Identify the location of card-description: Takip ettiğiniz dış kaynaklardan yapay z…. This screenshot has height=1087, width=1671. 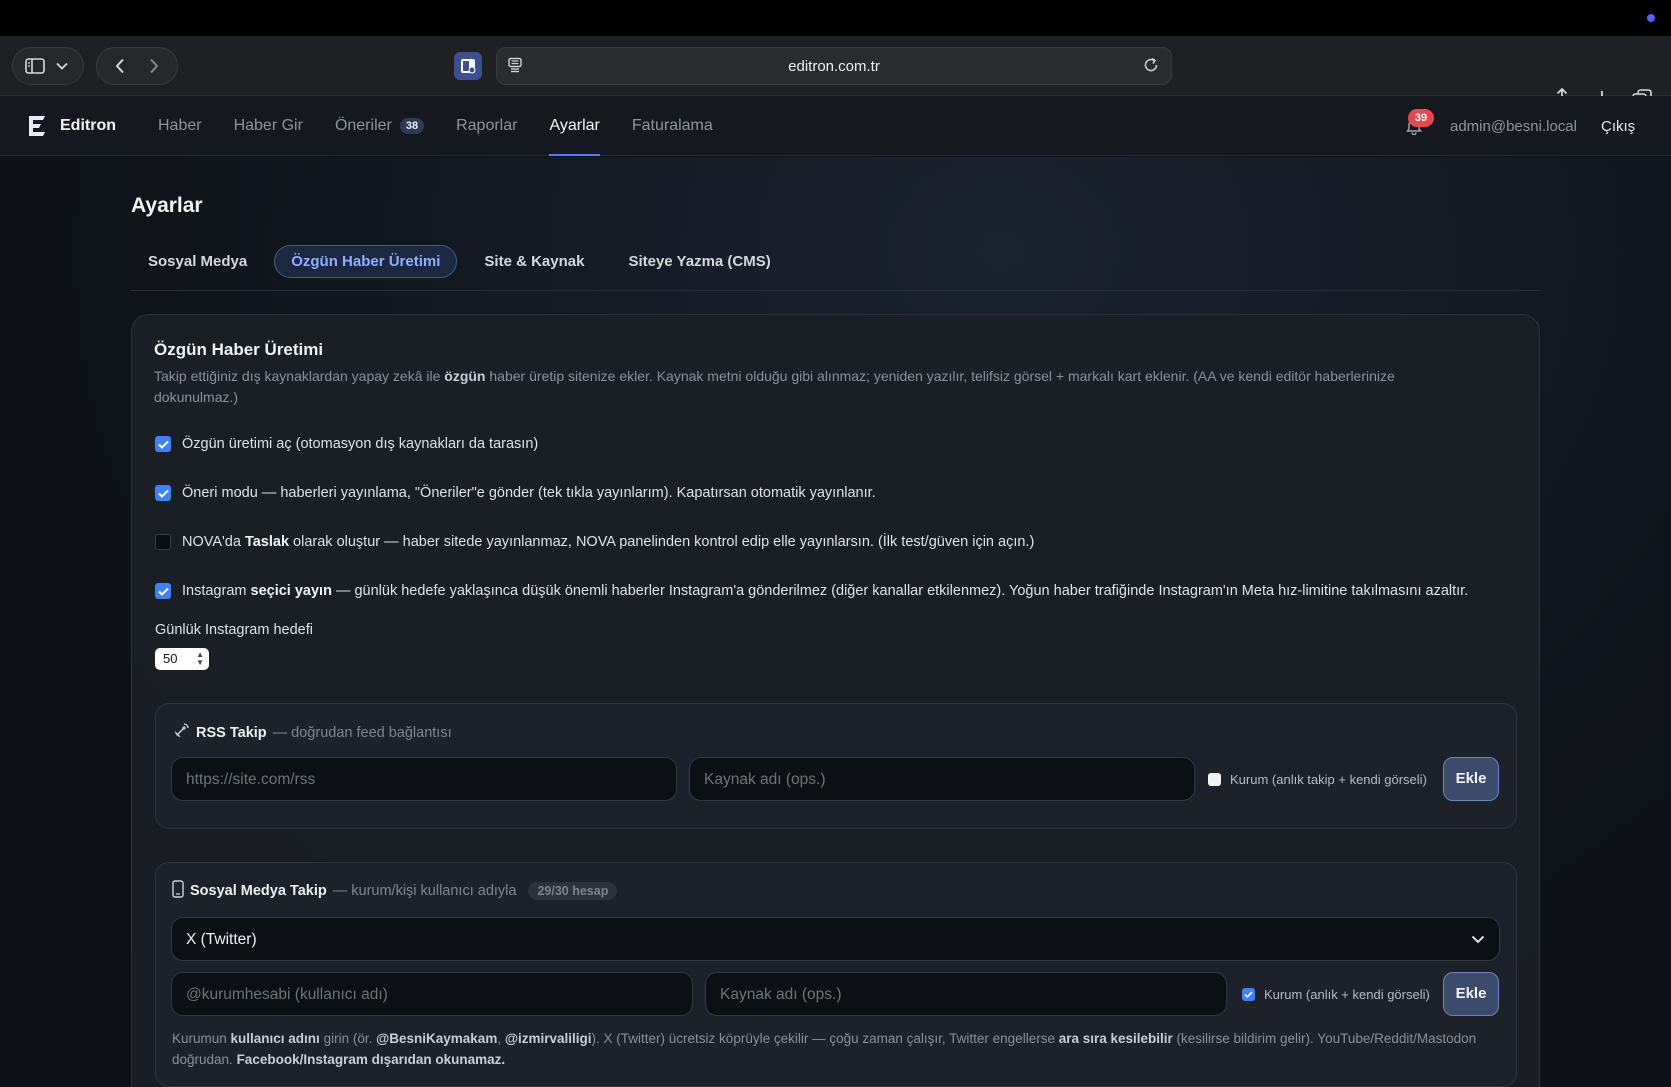
(804, 387).